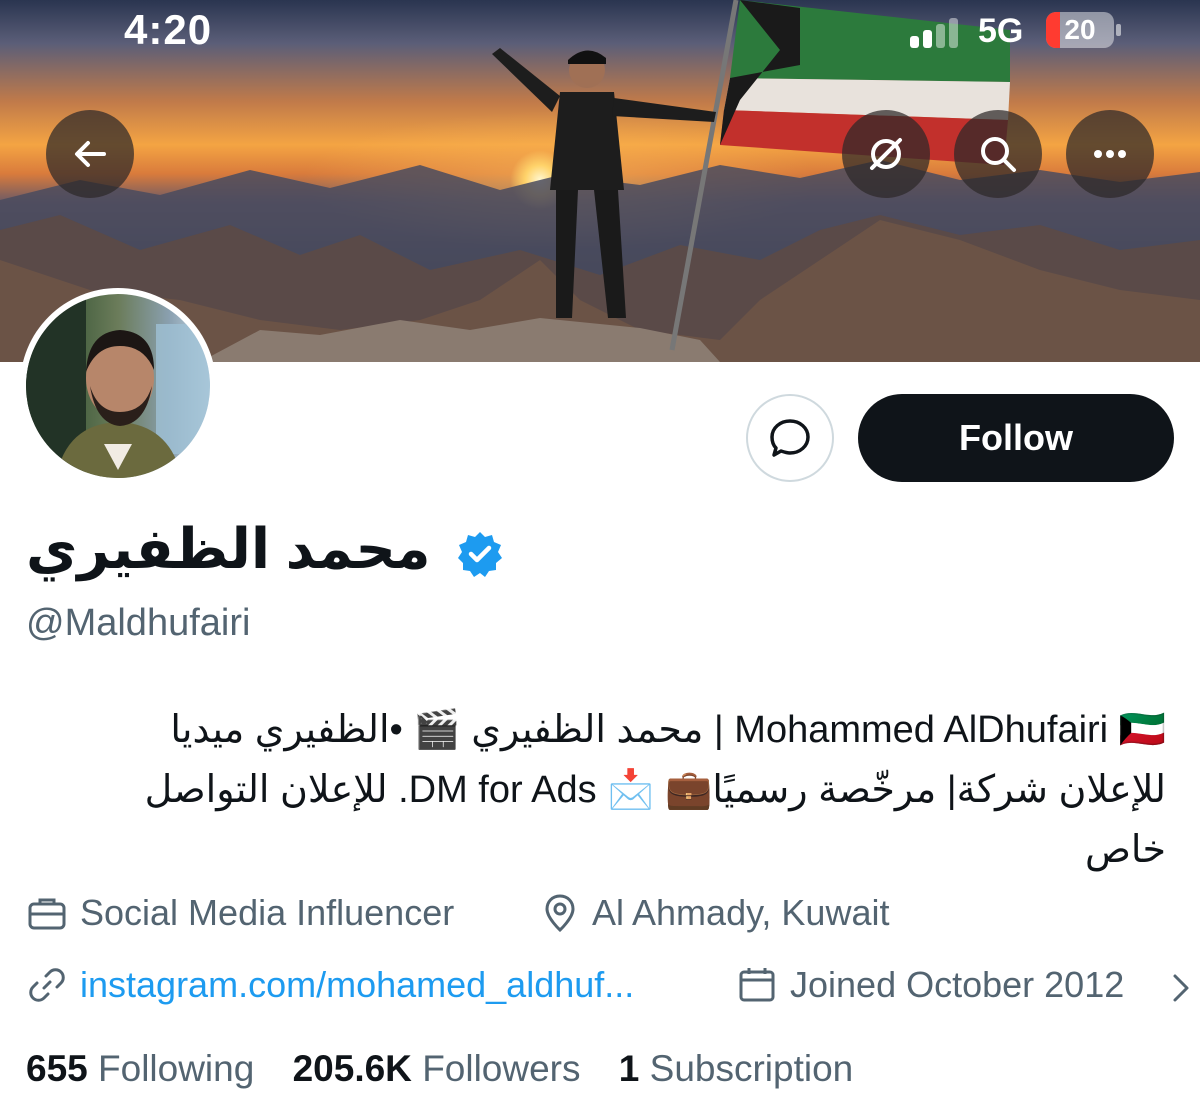 This screenshot has width=1200, height=1104. I want to click on translate-button, so click(886, 154).